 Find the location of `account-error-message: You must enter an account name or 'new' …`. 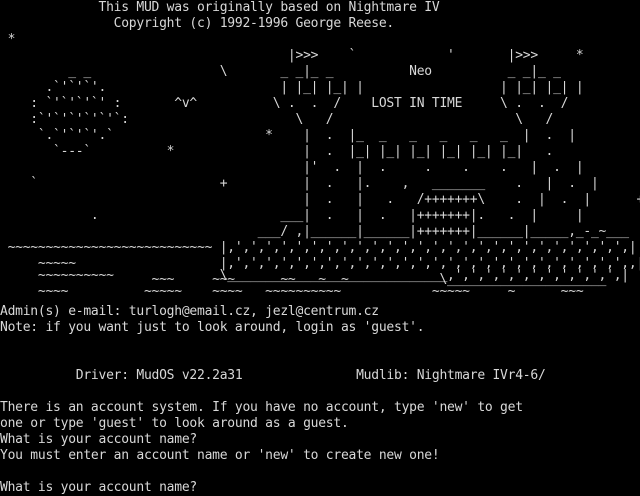

account-error-message: You must enter an account name or 'new' … is located at coordinates (220, 455).